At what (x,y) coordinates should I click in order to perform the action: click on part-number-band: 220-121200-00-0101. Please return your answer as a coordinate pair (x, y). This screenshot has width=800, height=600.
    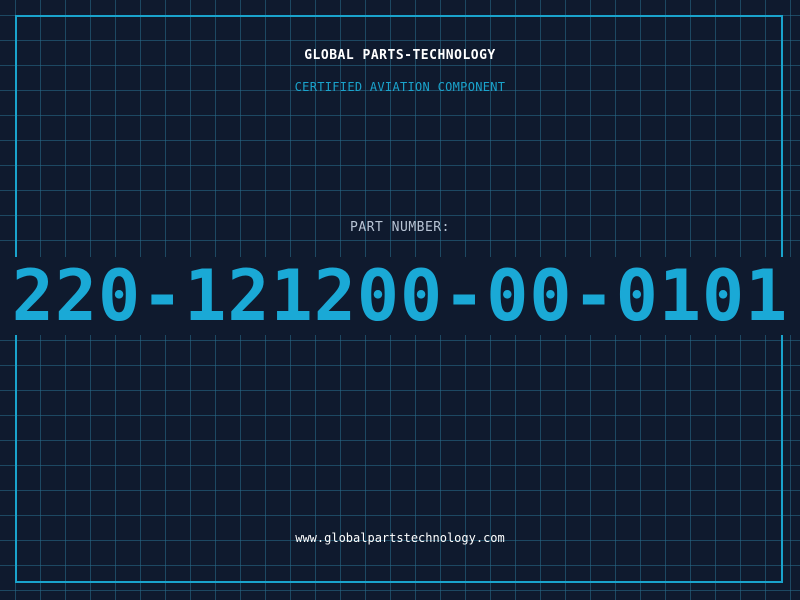
    Looking at the image, I should click on (400, 296).